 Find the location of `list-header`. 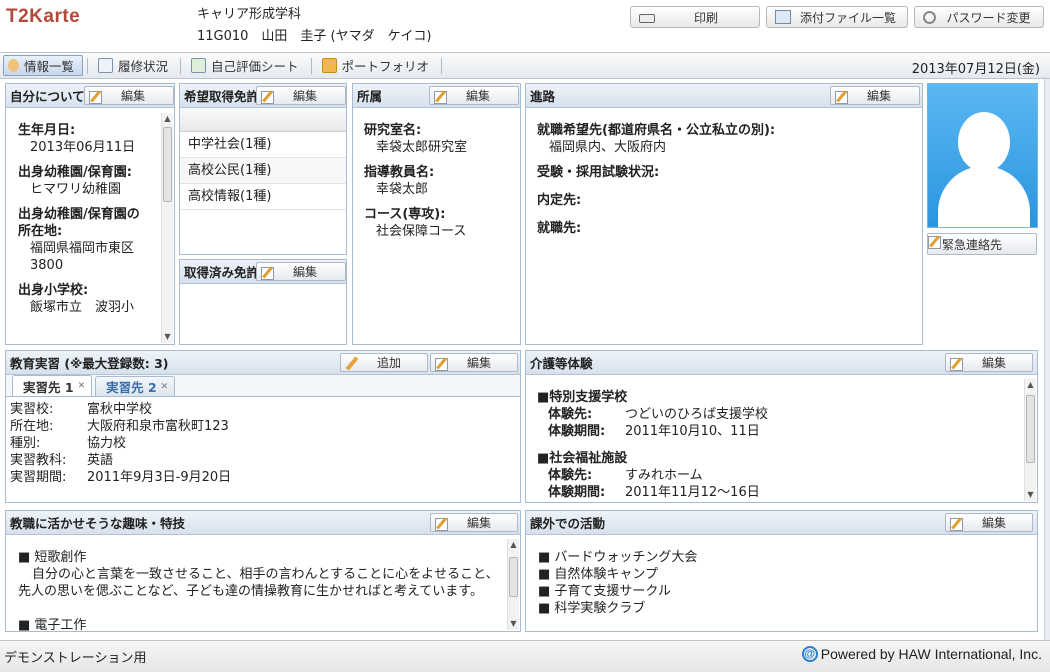

list-header is located at coordinates (263, 120).